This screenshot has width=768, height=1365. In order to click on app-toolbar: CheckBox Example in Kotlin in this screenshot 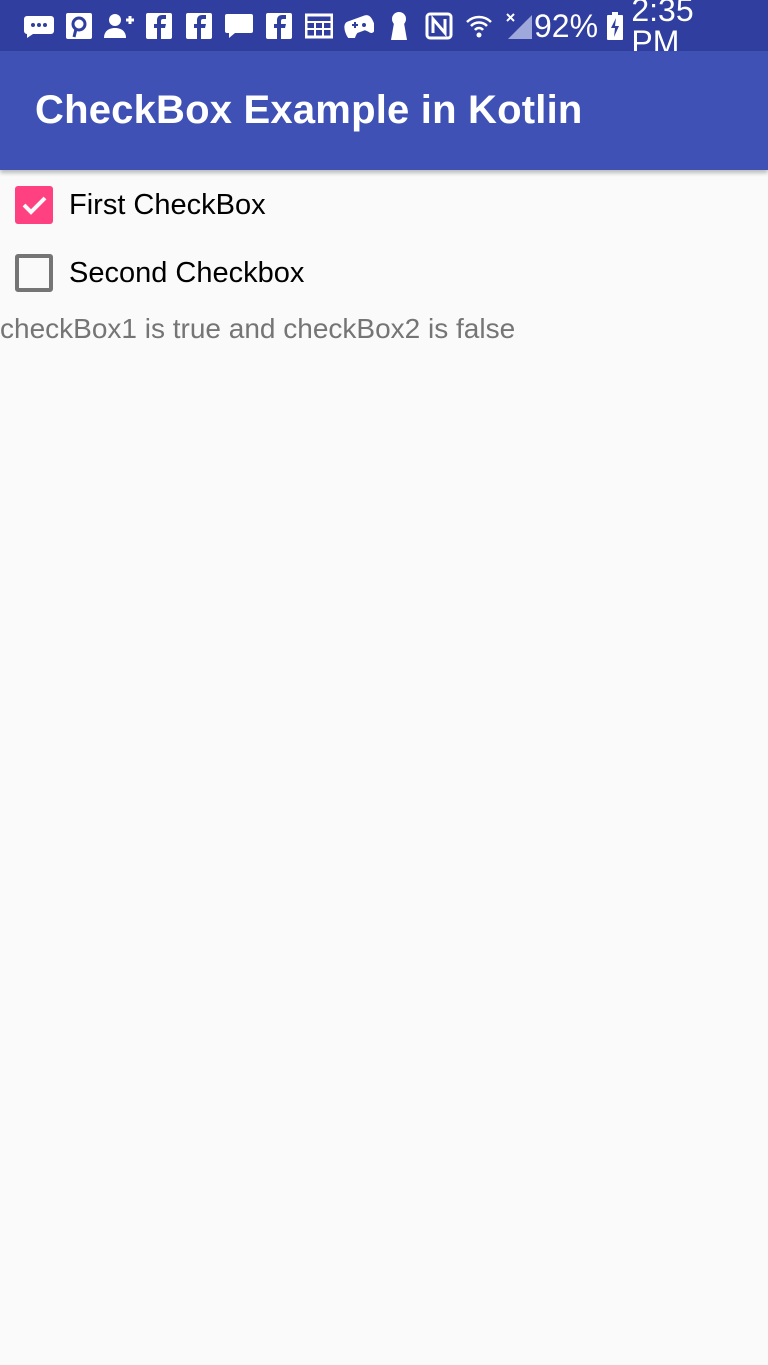, I will do `click(384, 110)`.